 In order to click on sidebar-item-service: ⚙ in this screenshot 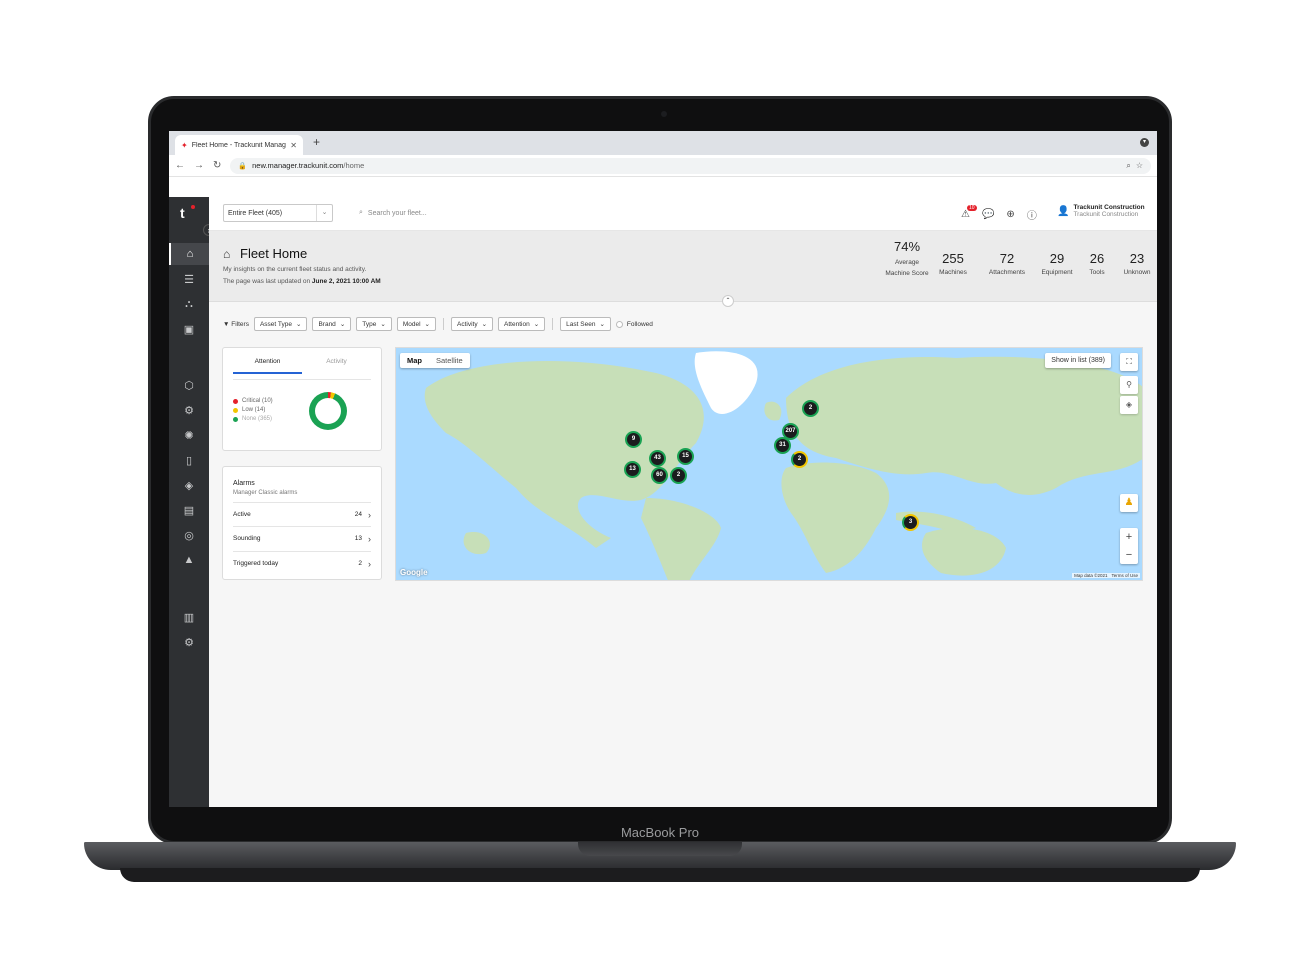, I will do `click(189, 410)`.